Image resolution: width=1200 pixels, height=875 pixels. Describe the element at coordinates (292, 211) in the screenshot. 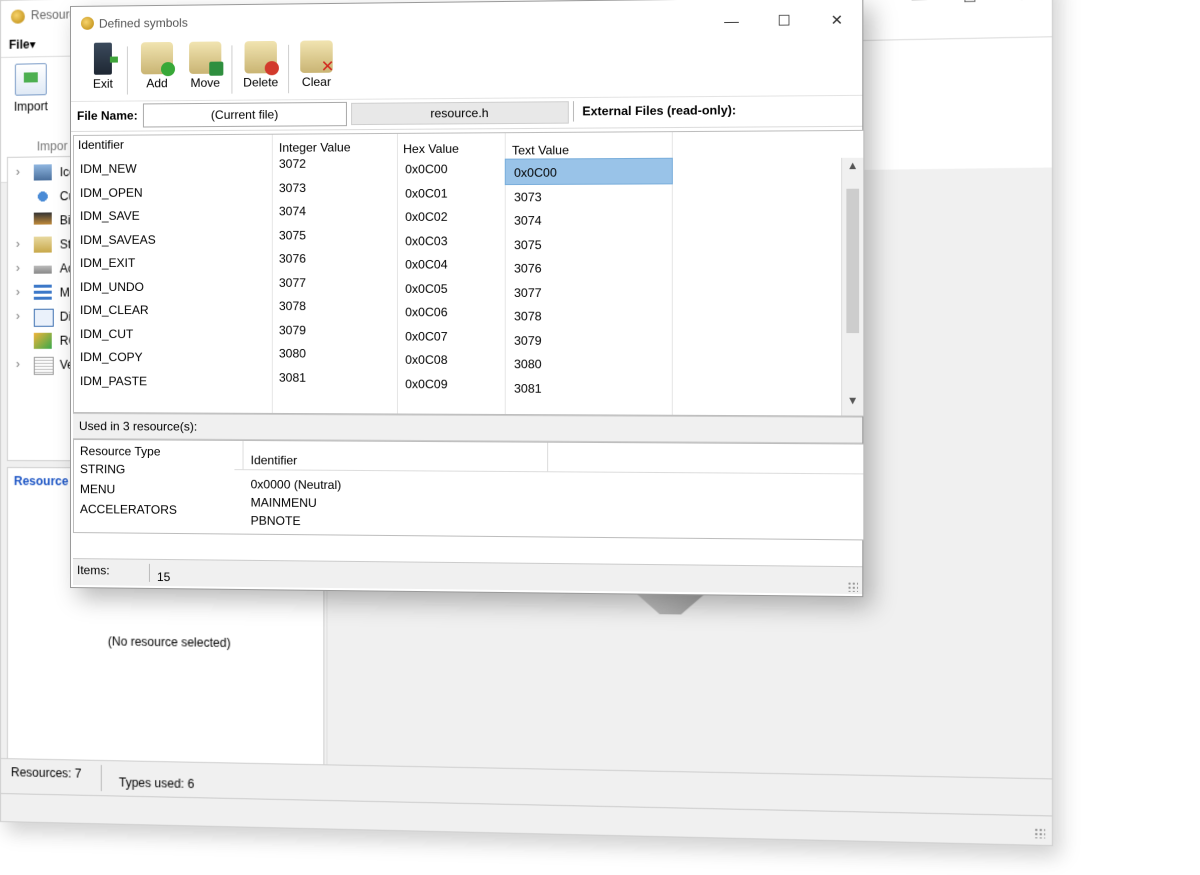

I see `symbol-integer-value: 3074` at that location.